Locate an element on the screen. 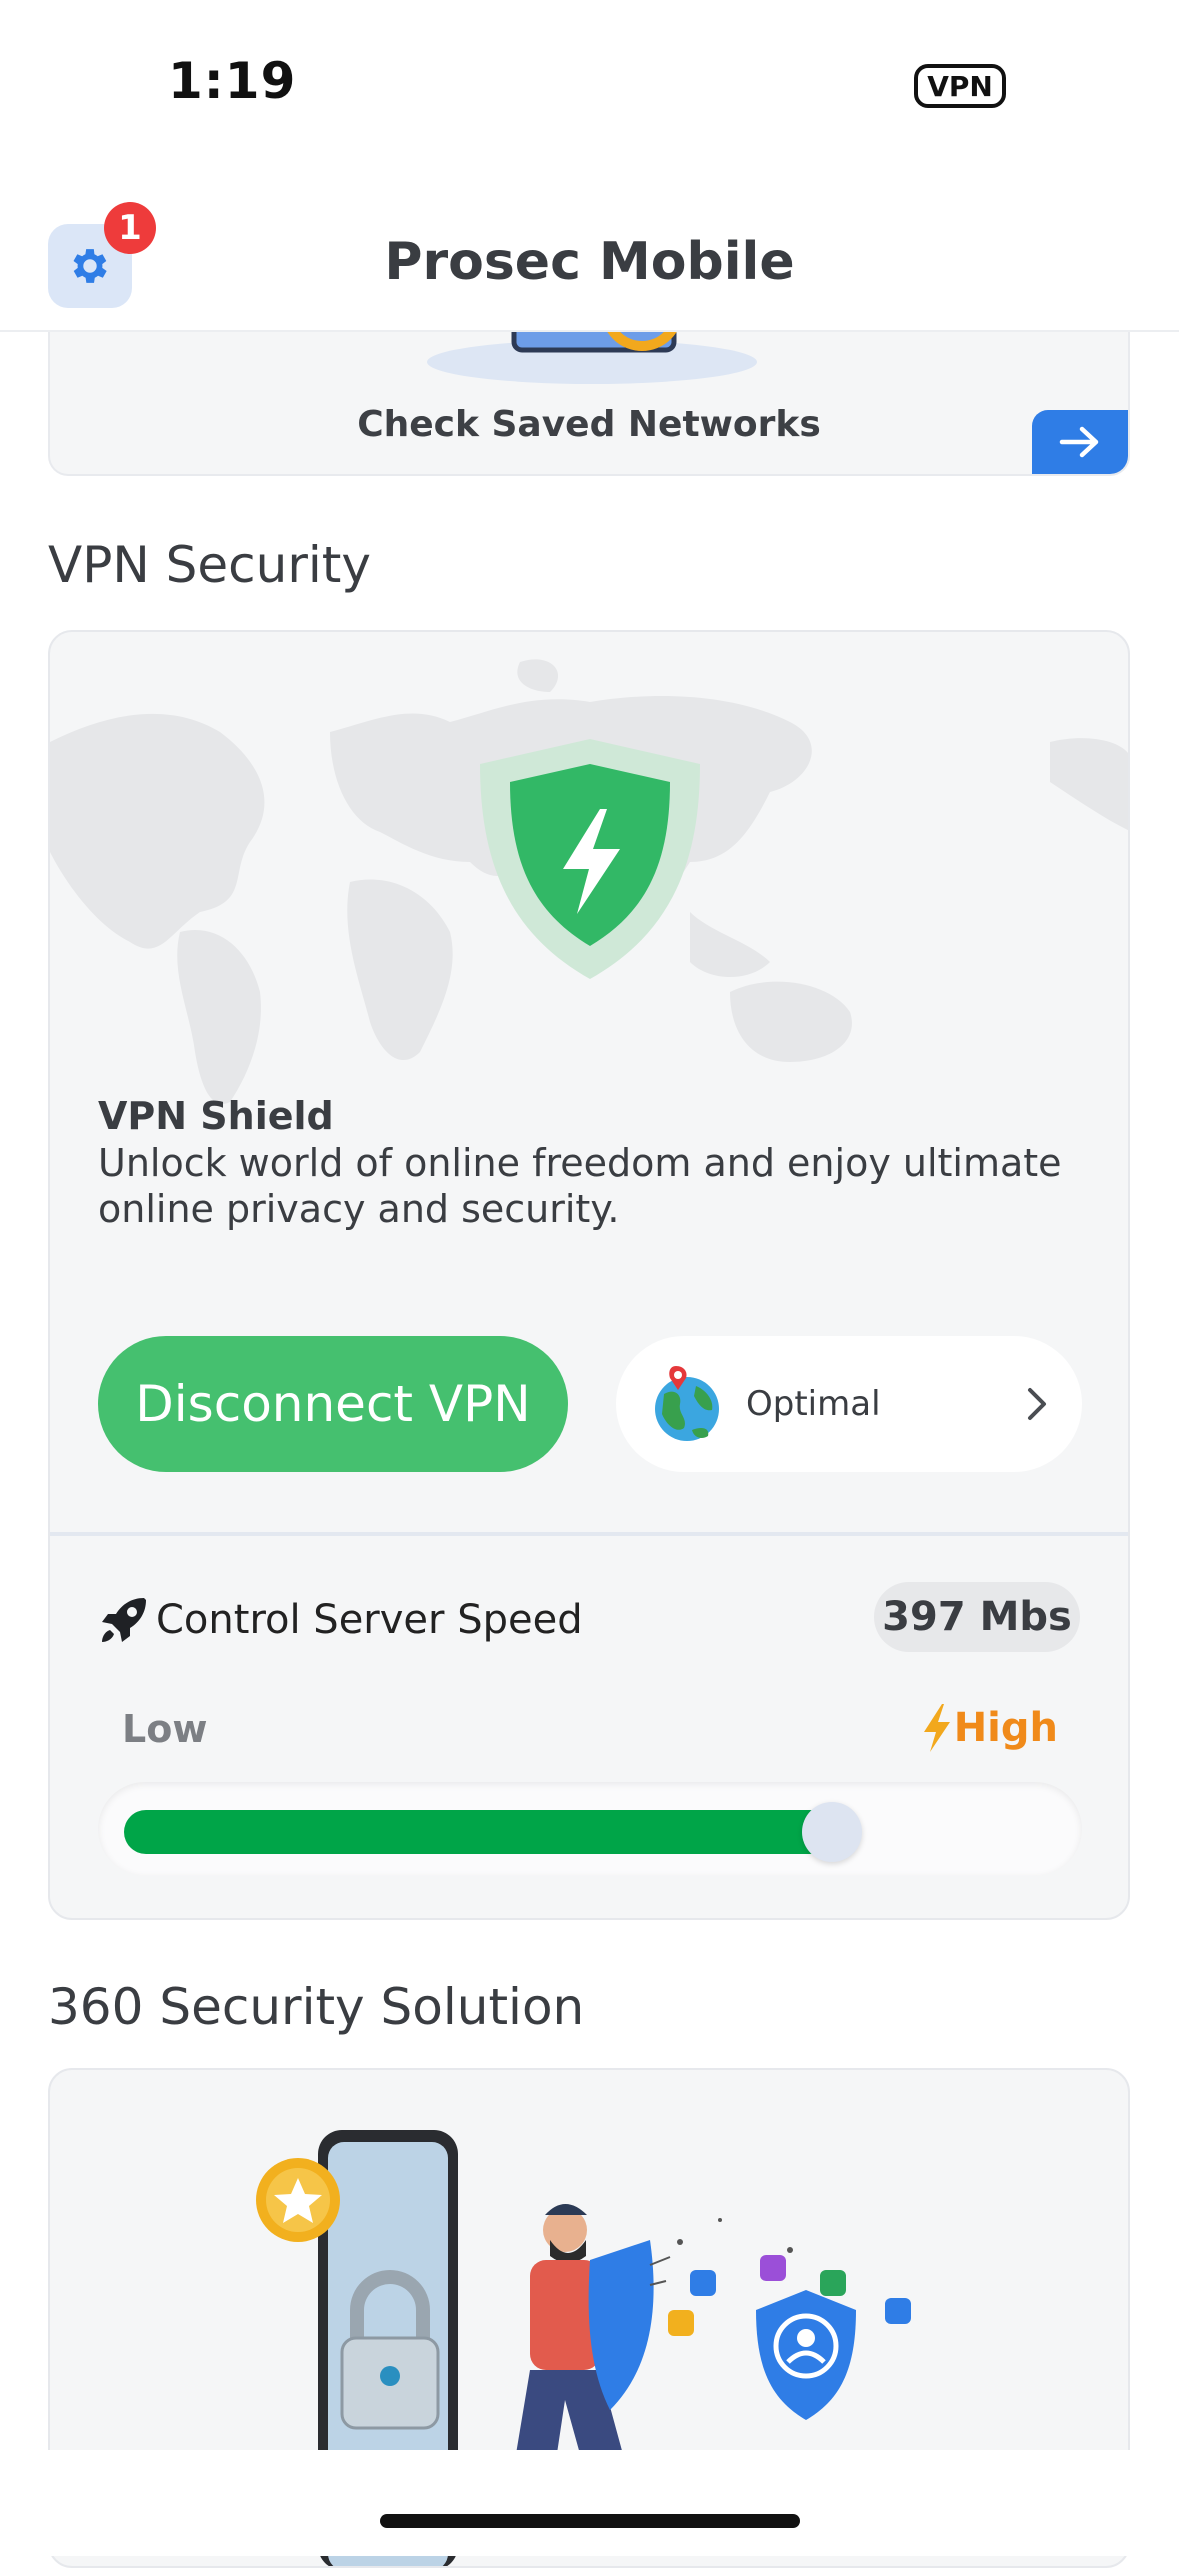  speed-high-label-group: High is located at coordinates (989, 1728).